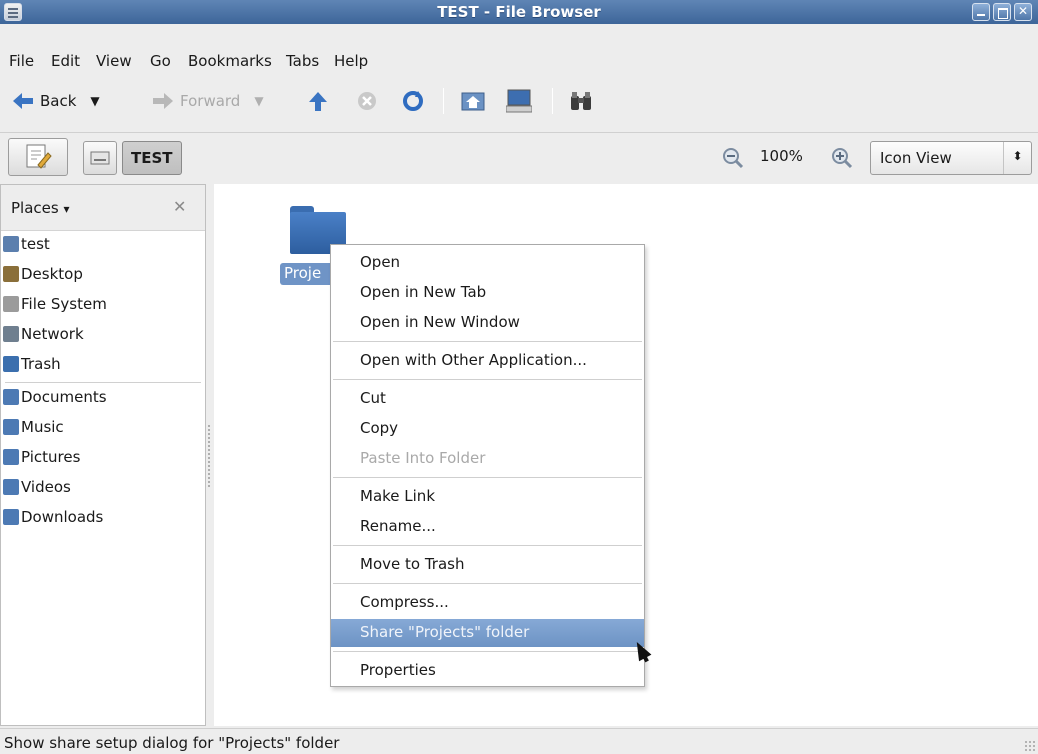  I want to click on computer-button, so click(519, 101).